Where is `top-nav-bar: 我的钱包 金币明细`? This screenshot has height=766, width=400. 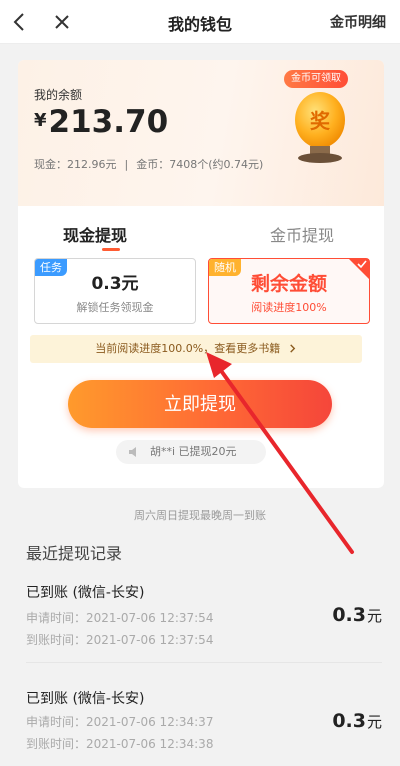
top-nav-bar: 我的钱包 金币明细 is located at coordinates (200, 22).